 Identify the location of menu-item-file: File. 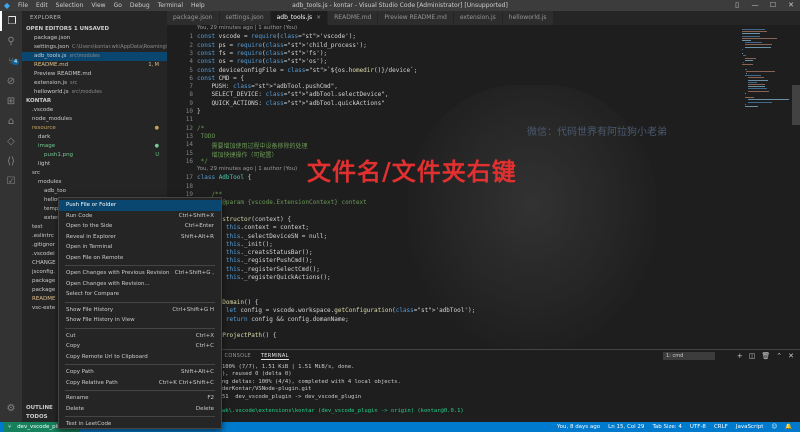
(23, 5).